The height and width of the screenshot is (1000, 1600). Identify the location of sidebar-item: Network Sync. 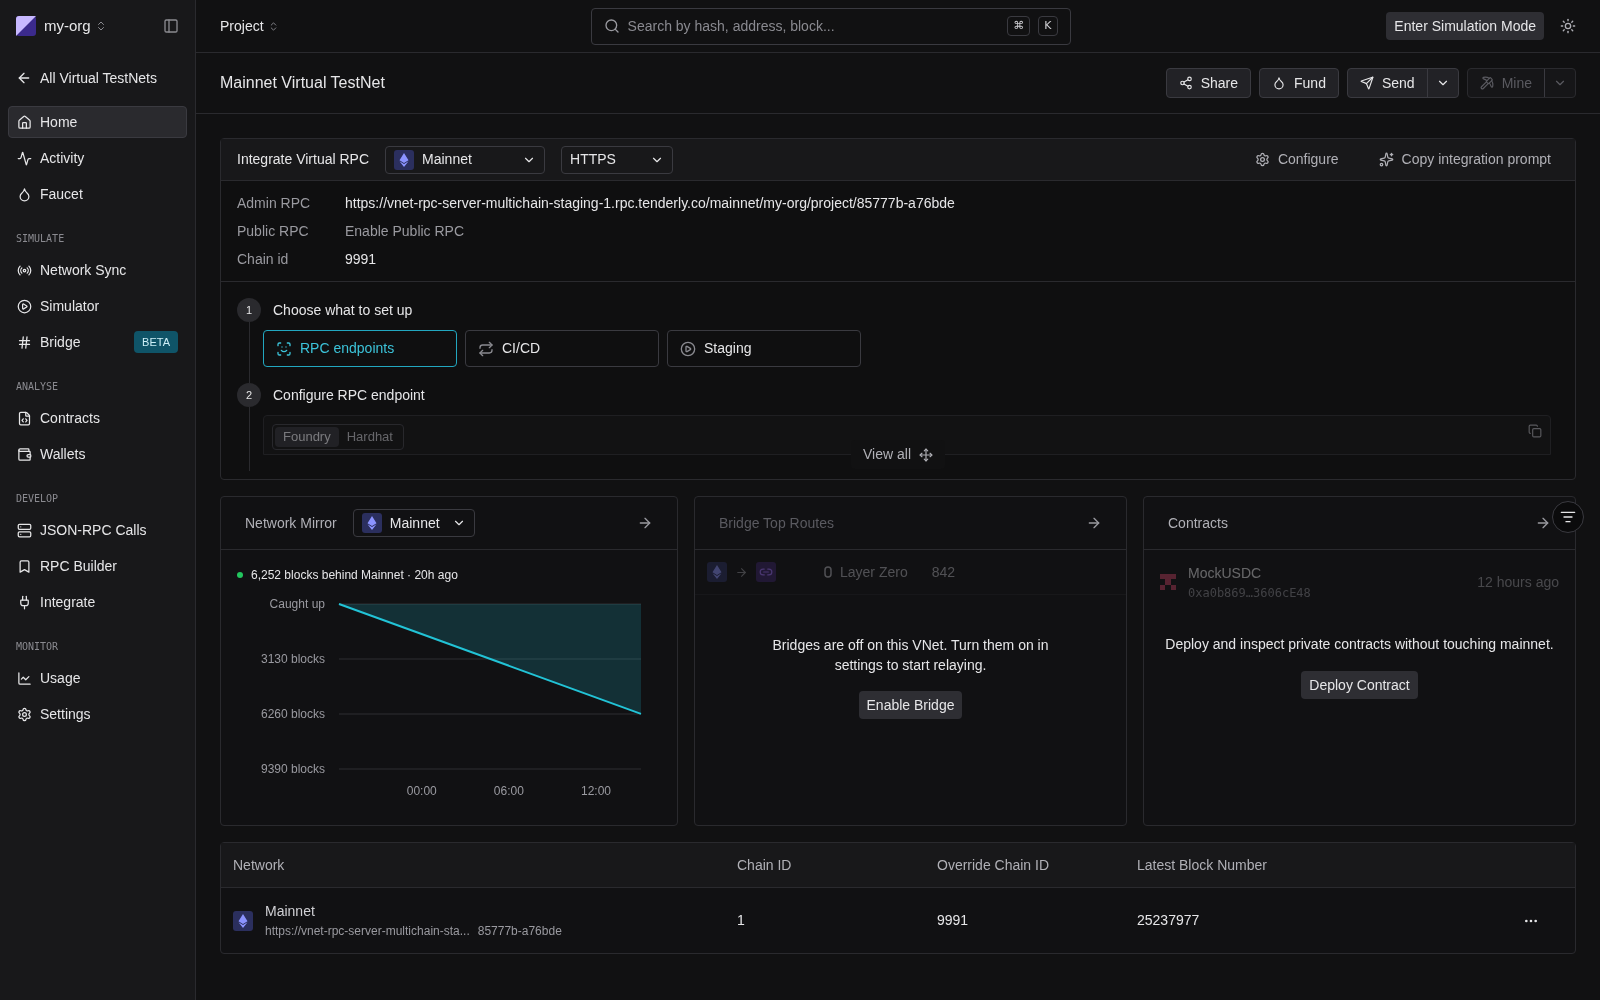
(97, 270).